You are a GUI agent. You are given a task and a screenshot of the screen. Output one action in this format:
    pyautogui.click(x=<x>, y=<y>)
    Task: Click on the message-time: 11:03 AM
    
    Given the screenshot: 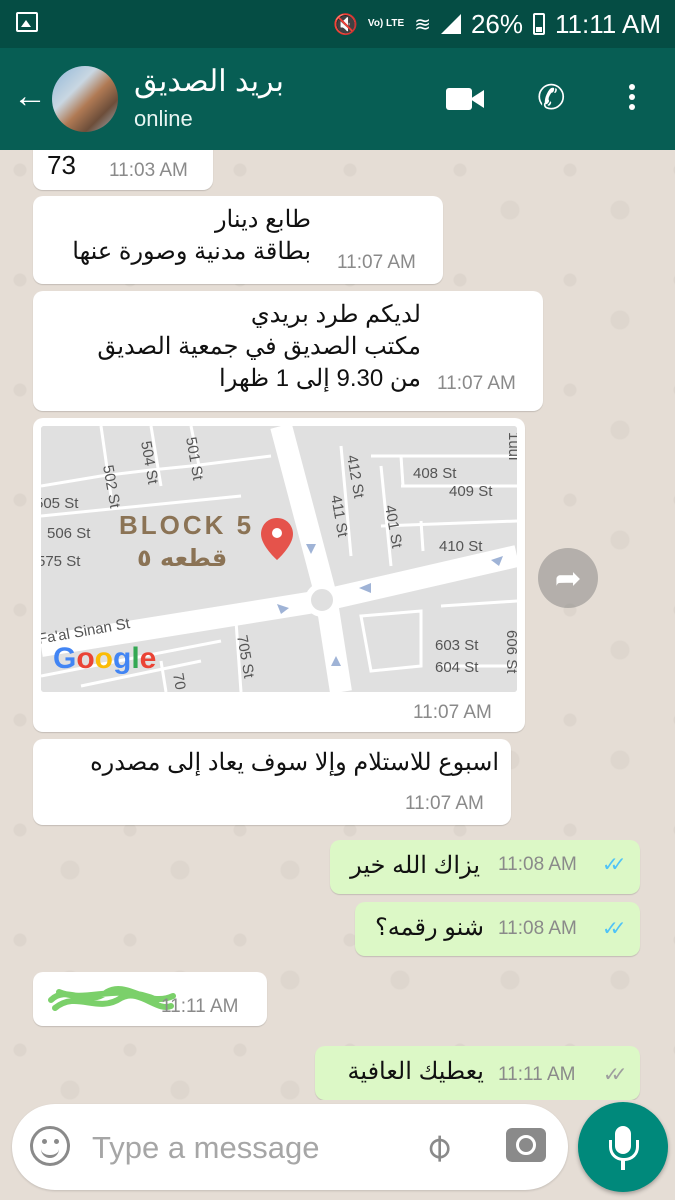 What is the action you would take?
    pyautogui.click(x=148, y=170)
    